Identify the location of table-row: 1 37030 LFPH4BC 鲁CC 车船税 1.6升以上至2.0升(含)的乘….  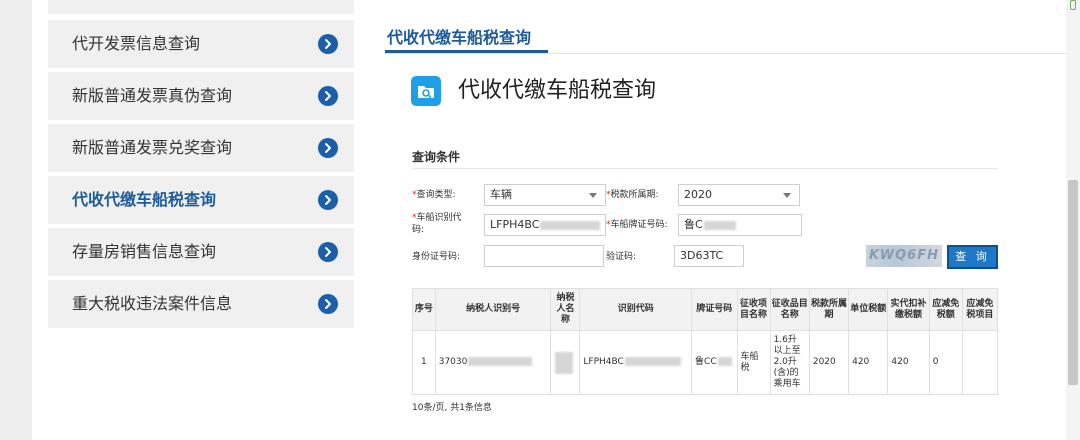
(705, 362).